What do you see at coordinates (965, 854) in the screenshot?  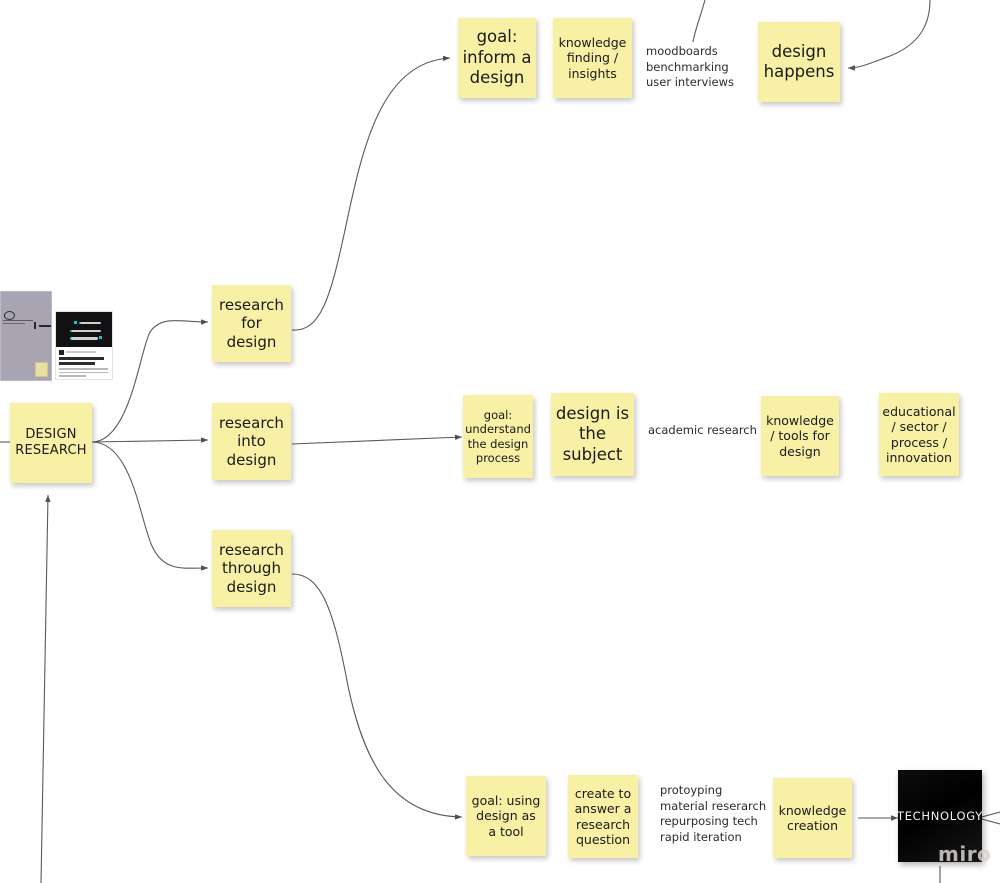 I see `miro-watermark: miro` at bounding box center [965, 854].